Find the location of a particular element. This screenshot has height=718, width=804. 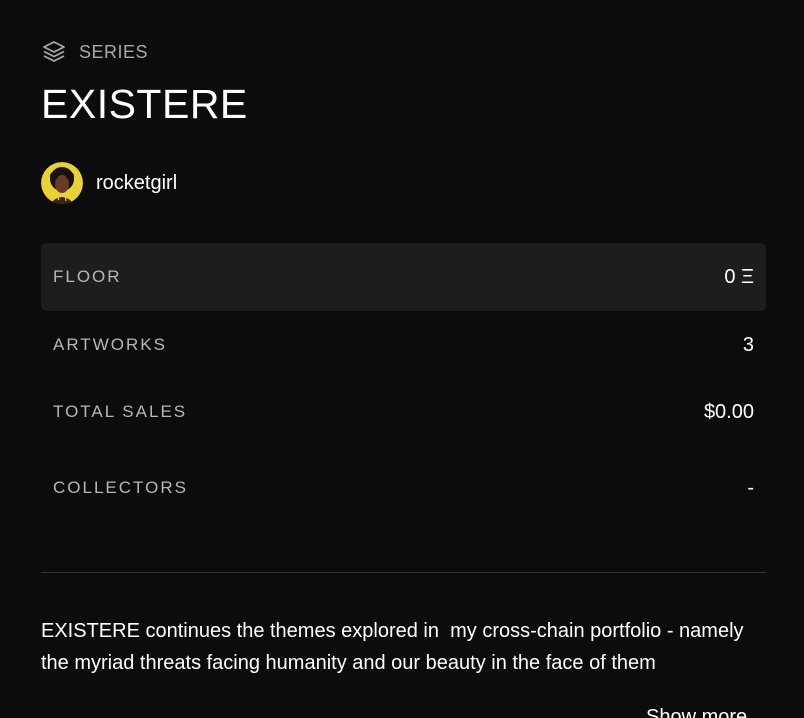

artist-name: rocketgirl is located at coordinates (136, 183).